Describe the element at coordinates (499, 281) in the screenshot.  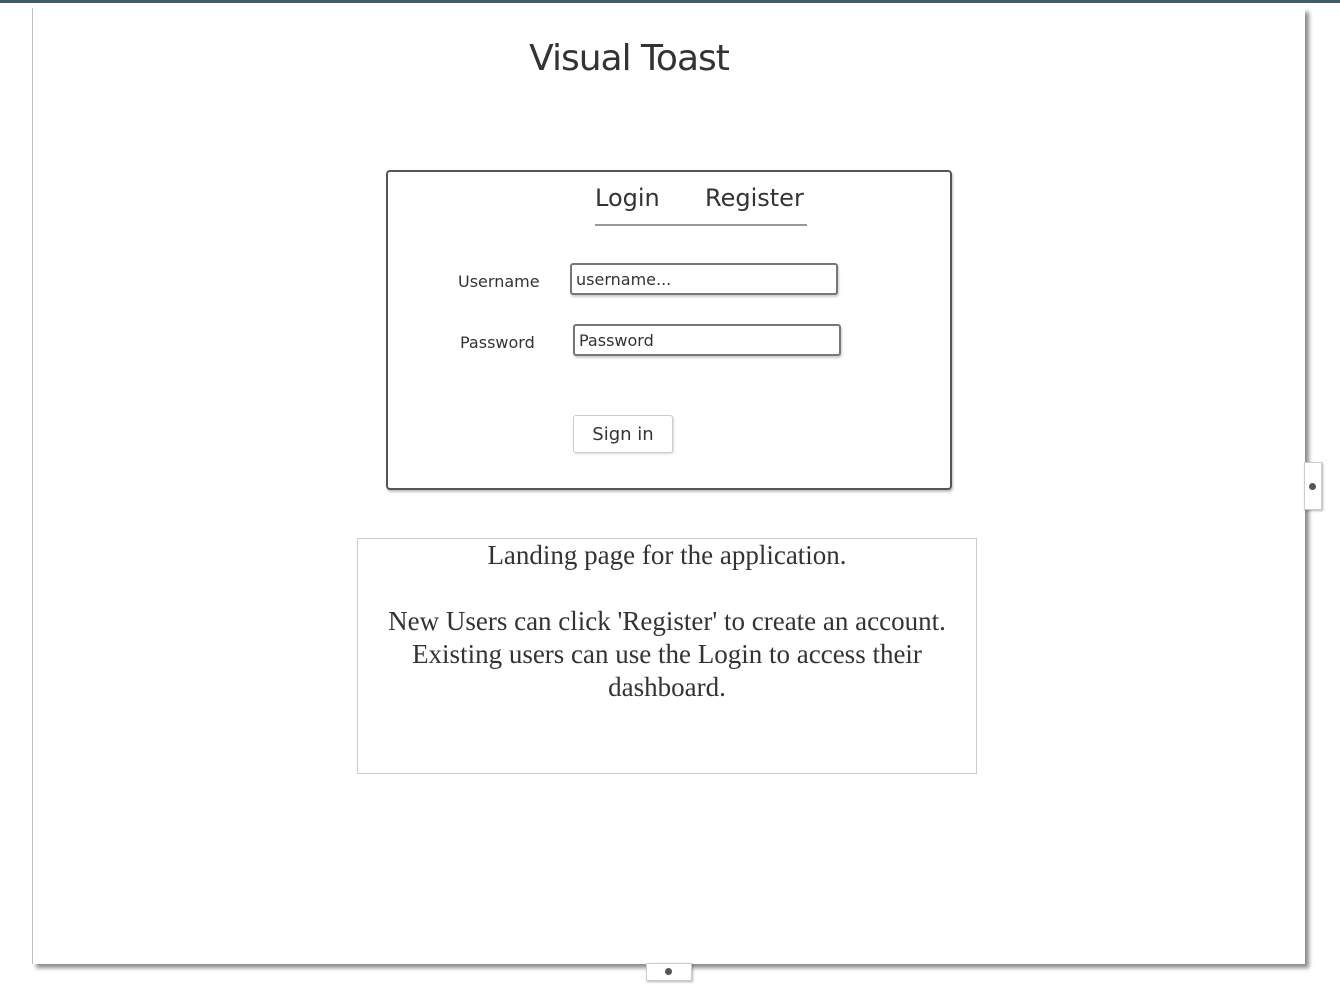
I see `username-label: Username` at that location.